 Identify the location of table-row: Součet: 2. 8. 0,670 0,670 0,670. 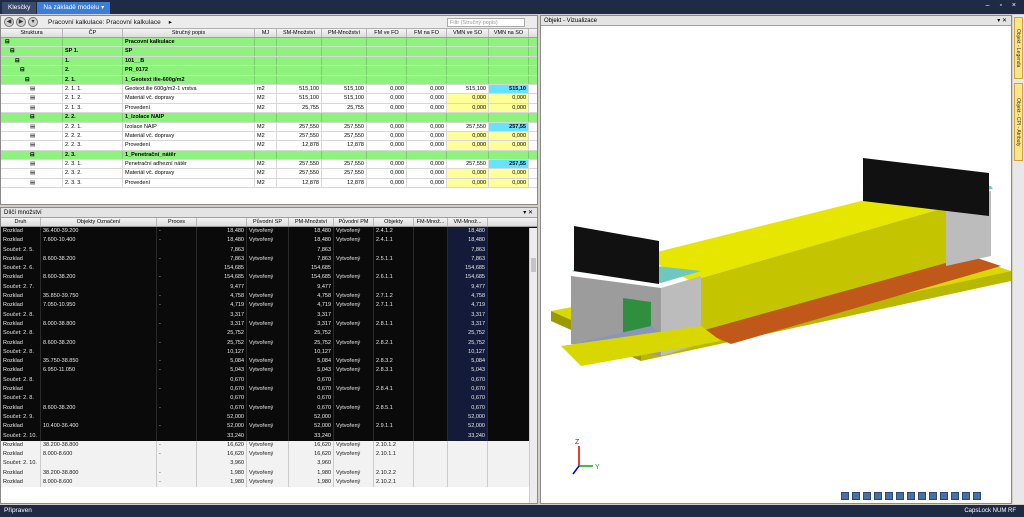
(269, 380).